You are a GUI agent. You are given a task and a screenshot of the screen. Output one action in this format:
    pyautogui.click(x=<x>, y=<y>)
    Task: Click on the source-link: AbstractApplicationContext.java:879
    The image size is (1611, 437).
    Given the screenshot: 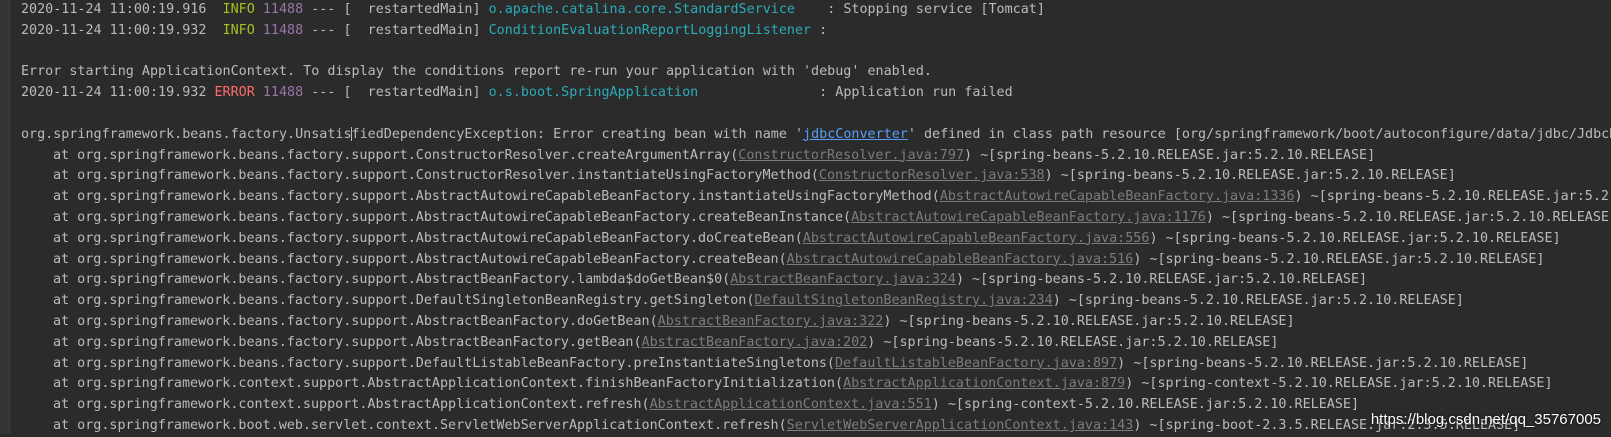 What is the action you would take?
    pyautogui.click(x=984, y=383)
    